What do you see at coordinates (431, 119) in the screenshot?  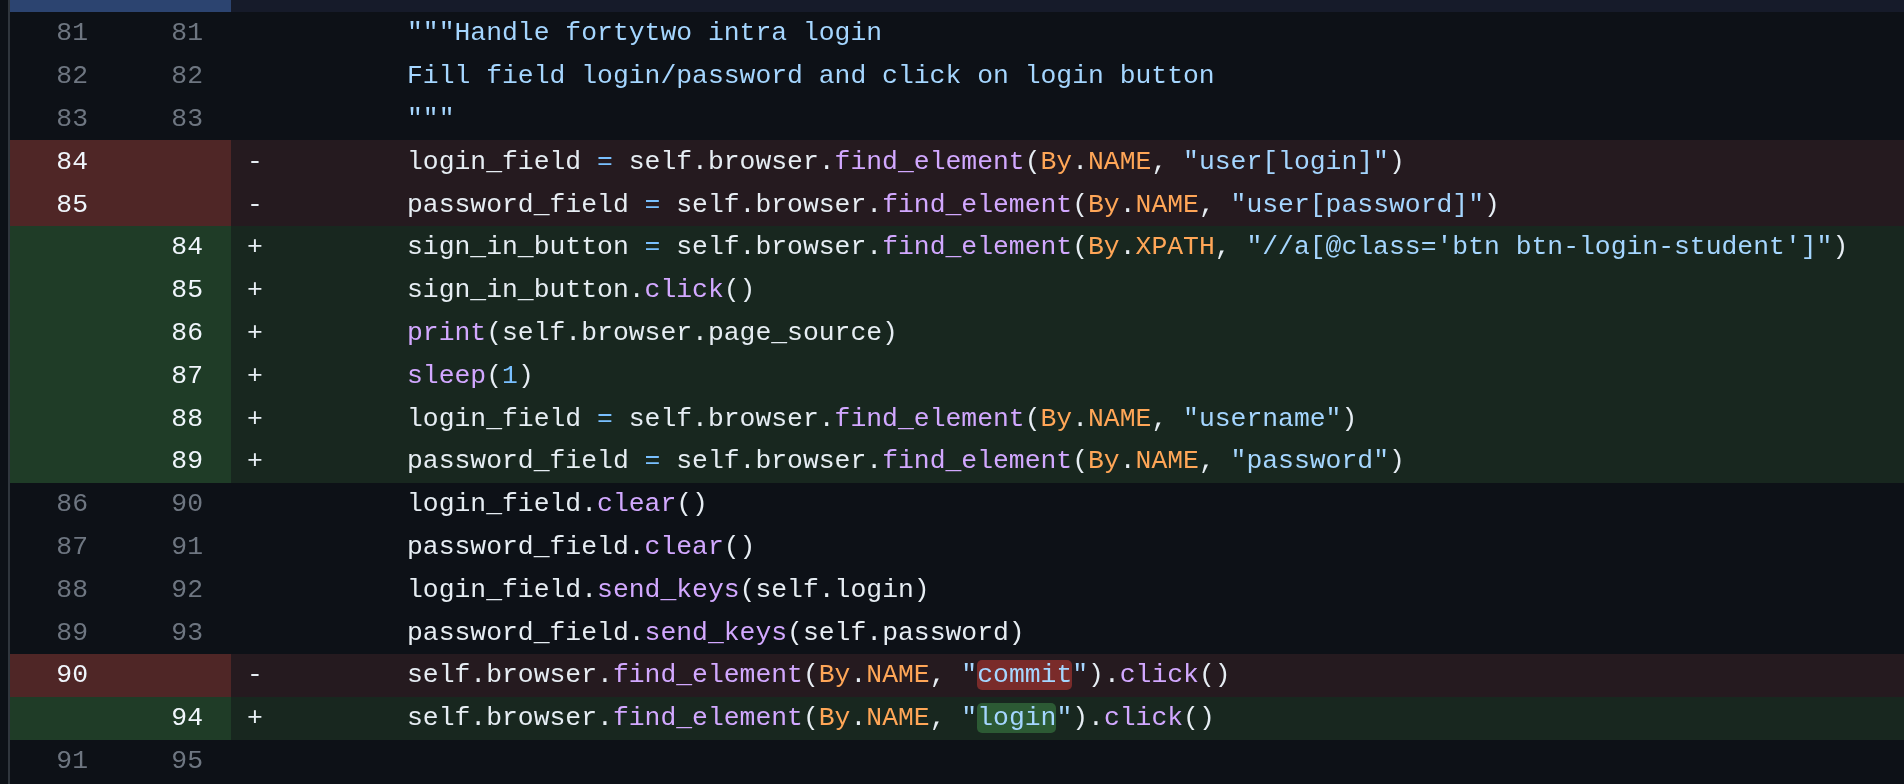 I see `code-line: """` at bounding box center [431, 119].